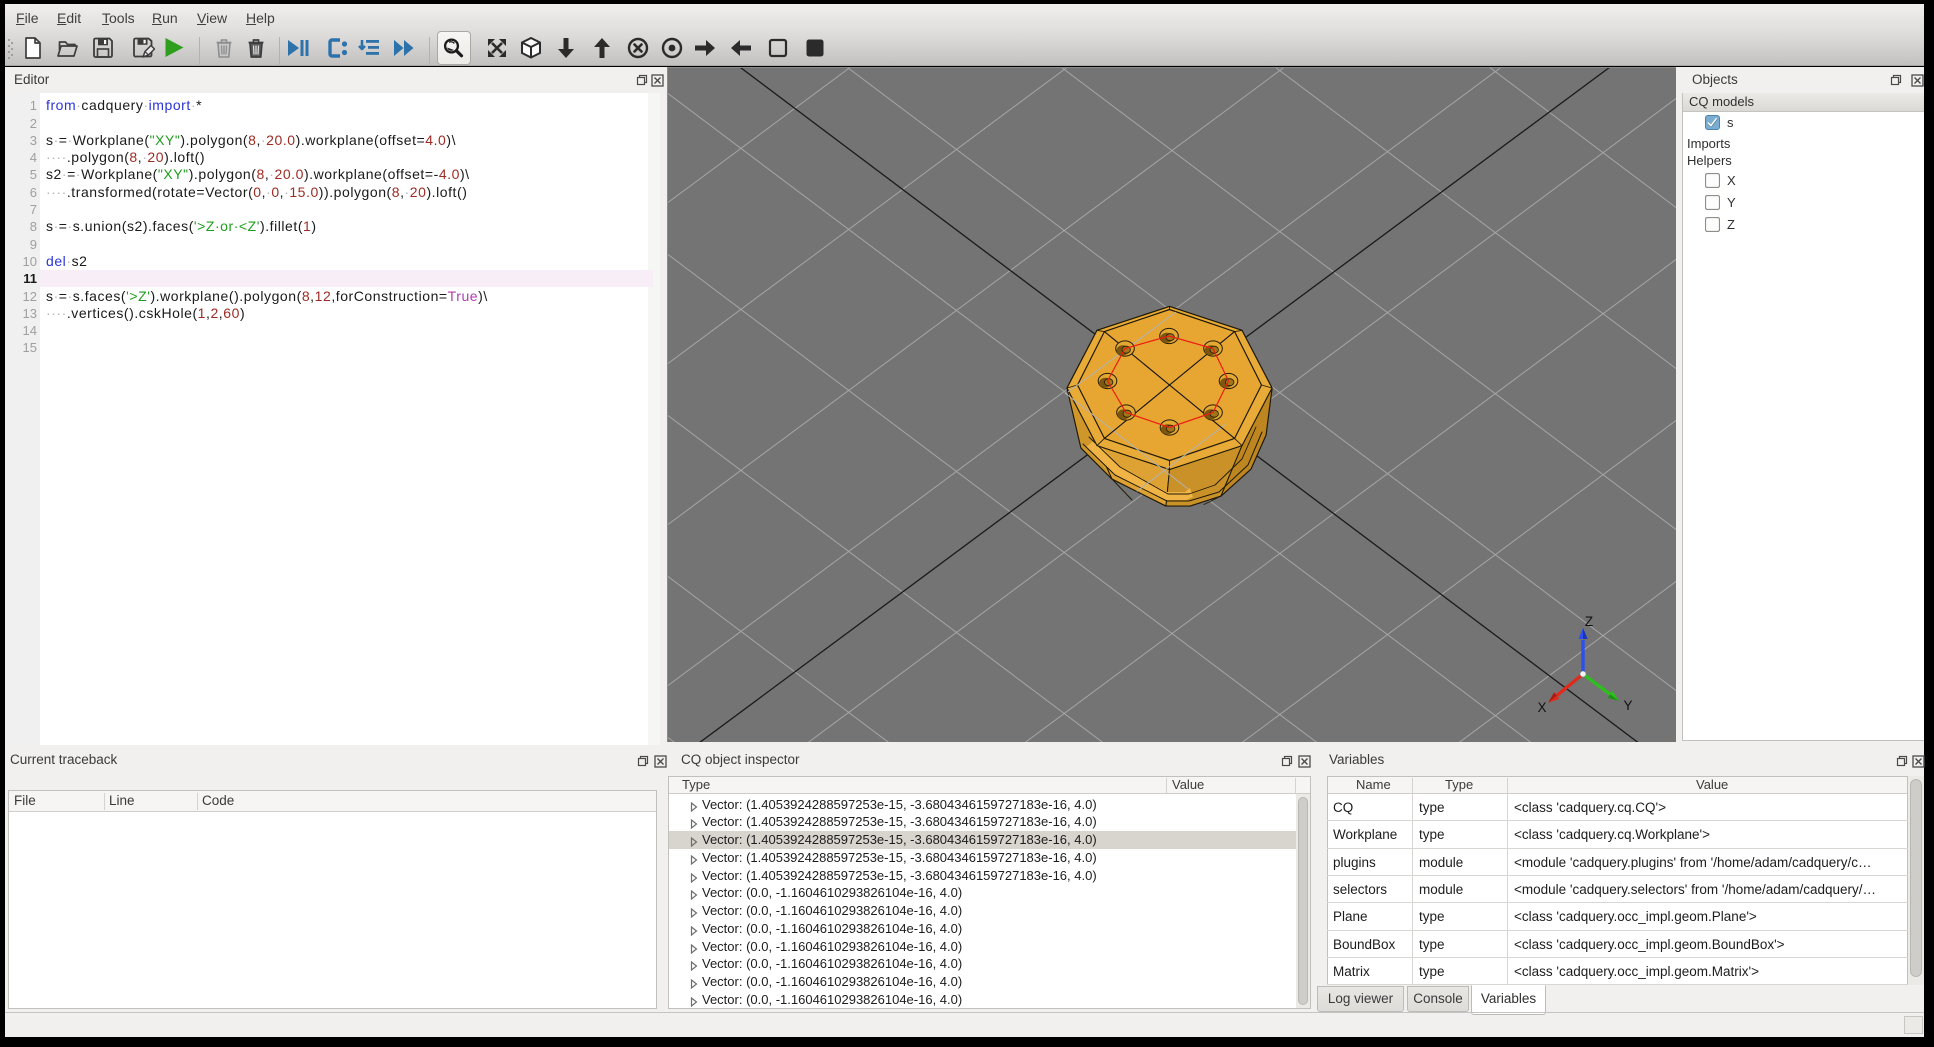 The height and width of the screenshot is (1047, 1934). Describe the element at coordinates (1541, 707) in the screenshot. I see `svg-text: X` at that location.